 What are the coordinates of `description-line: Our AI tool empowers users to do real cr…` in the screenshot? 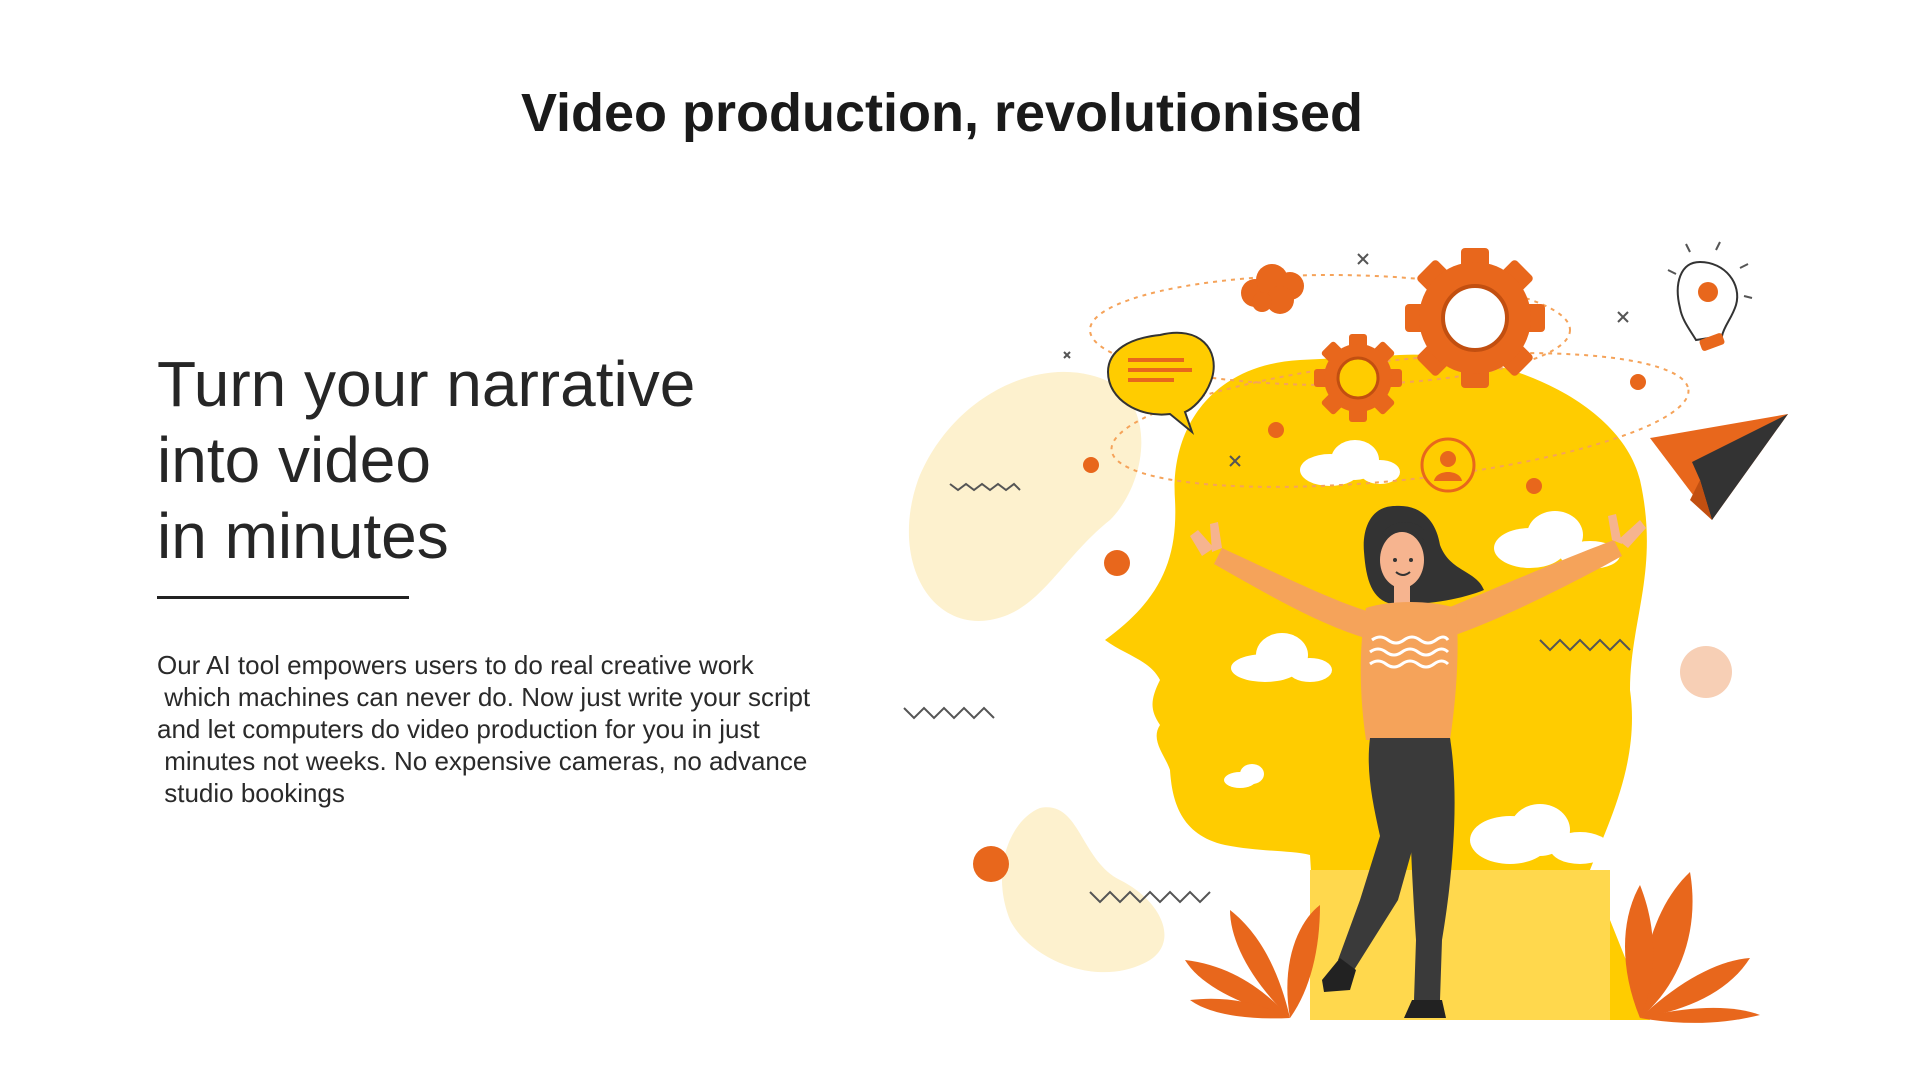 It's located at (455, 665).